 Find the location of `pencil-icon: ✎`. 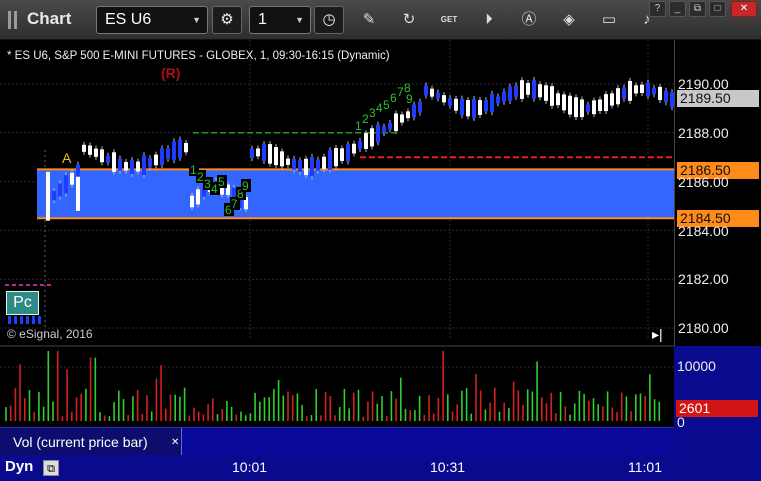

pencil-icon: ✎ is located at coordinates (369, 20).